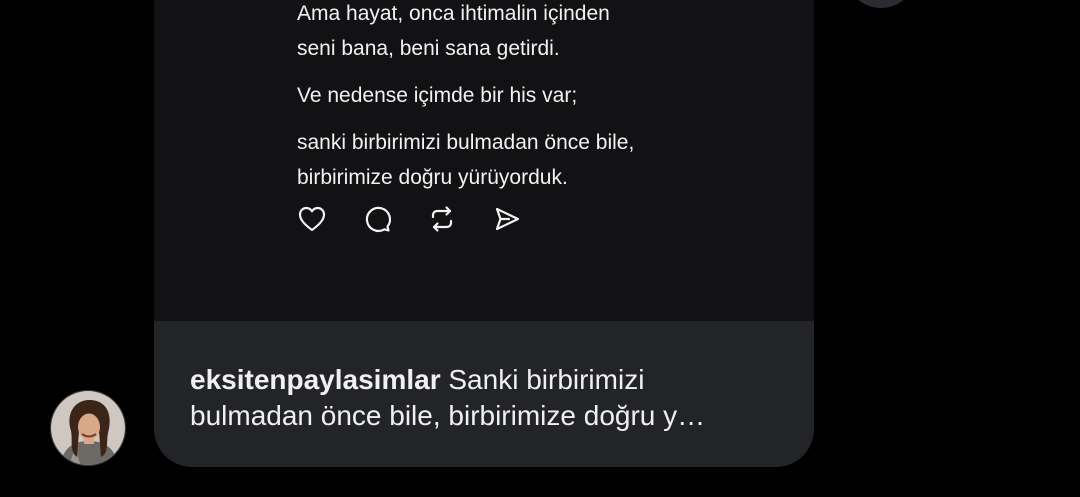 The height and width of the screenshot is (497, 1080). I want to click on avatar, so click(88, 428).